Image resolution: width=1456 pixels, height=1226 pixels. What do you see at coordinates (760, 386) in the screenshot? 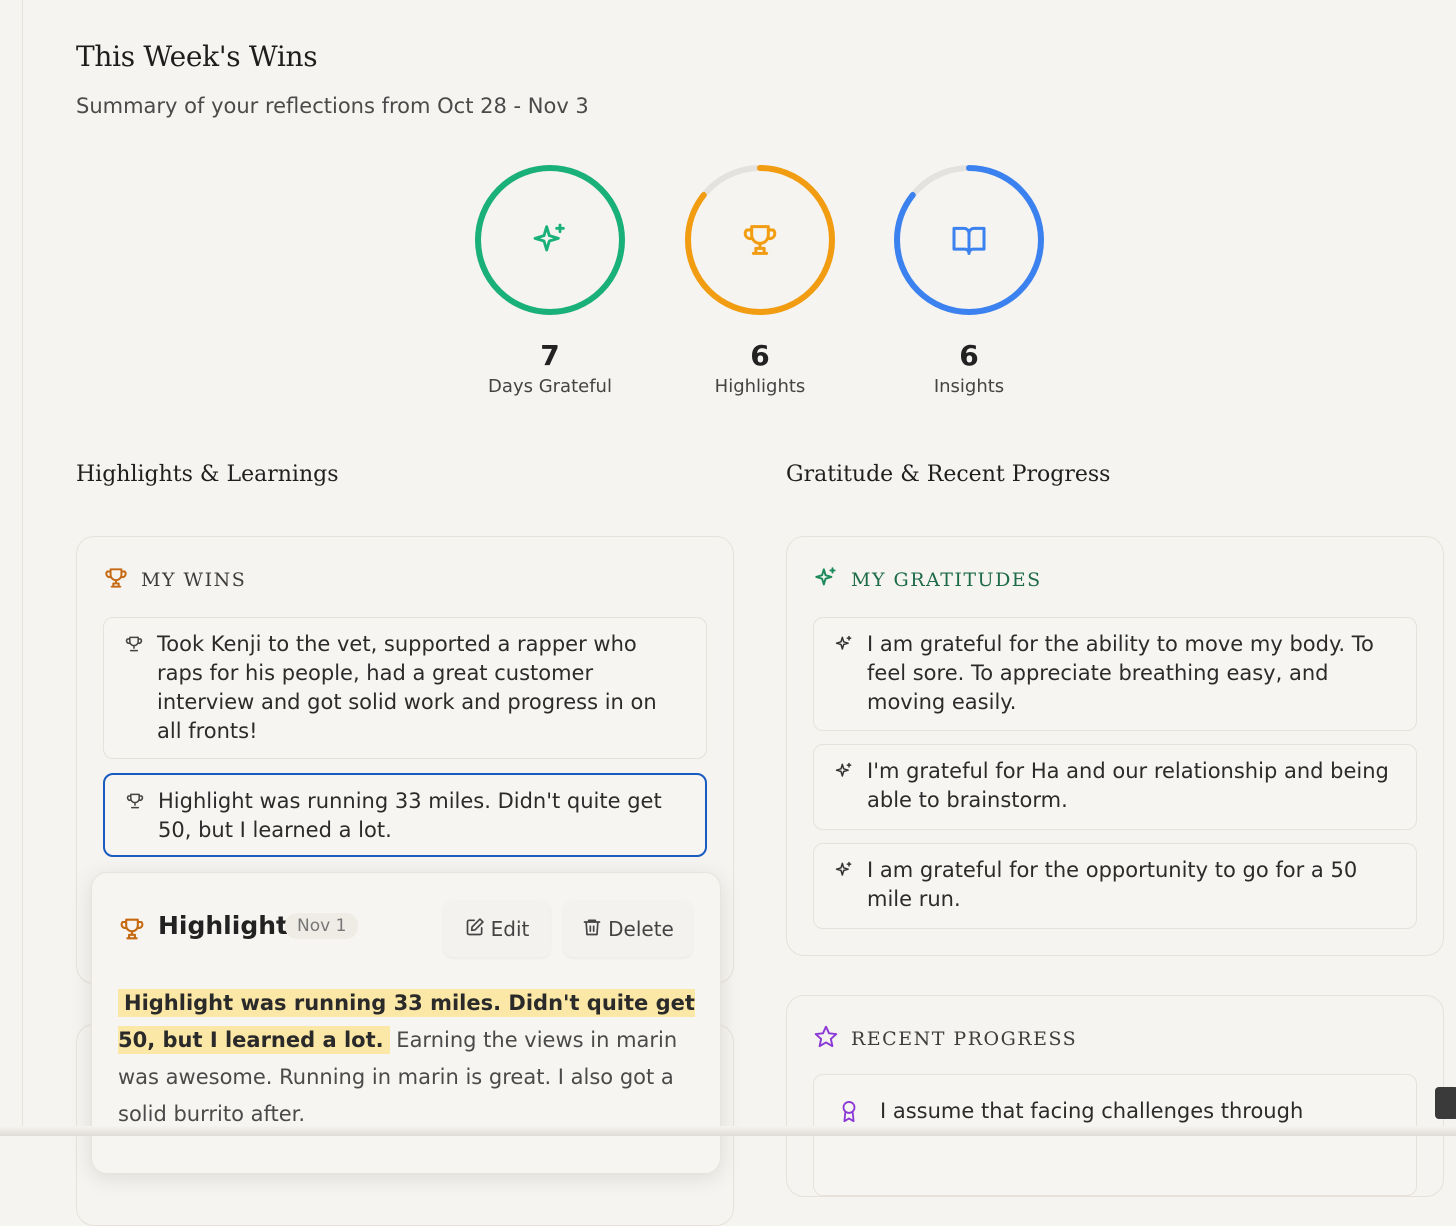
I see `stat-label: Highlights` at bounding box center [760, 386].